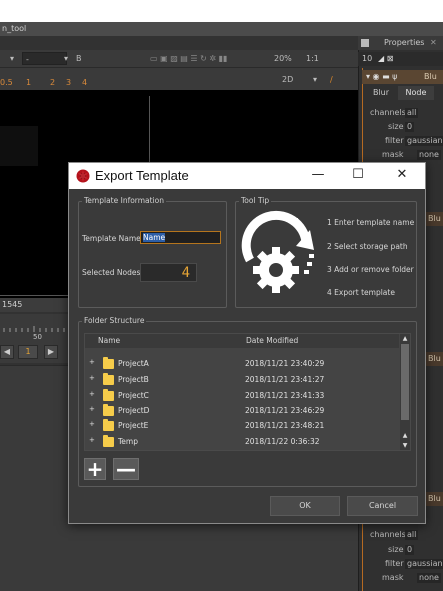 The image size is (443, 591). I want to click on template-name-value: Name, so click(154, 237).